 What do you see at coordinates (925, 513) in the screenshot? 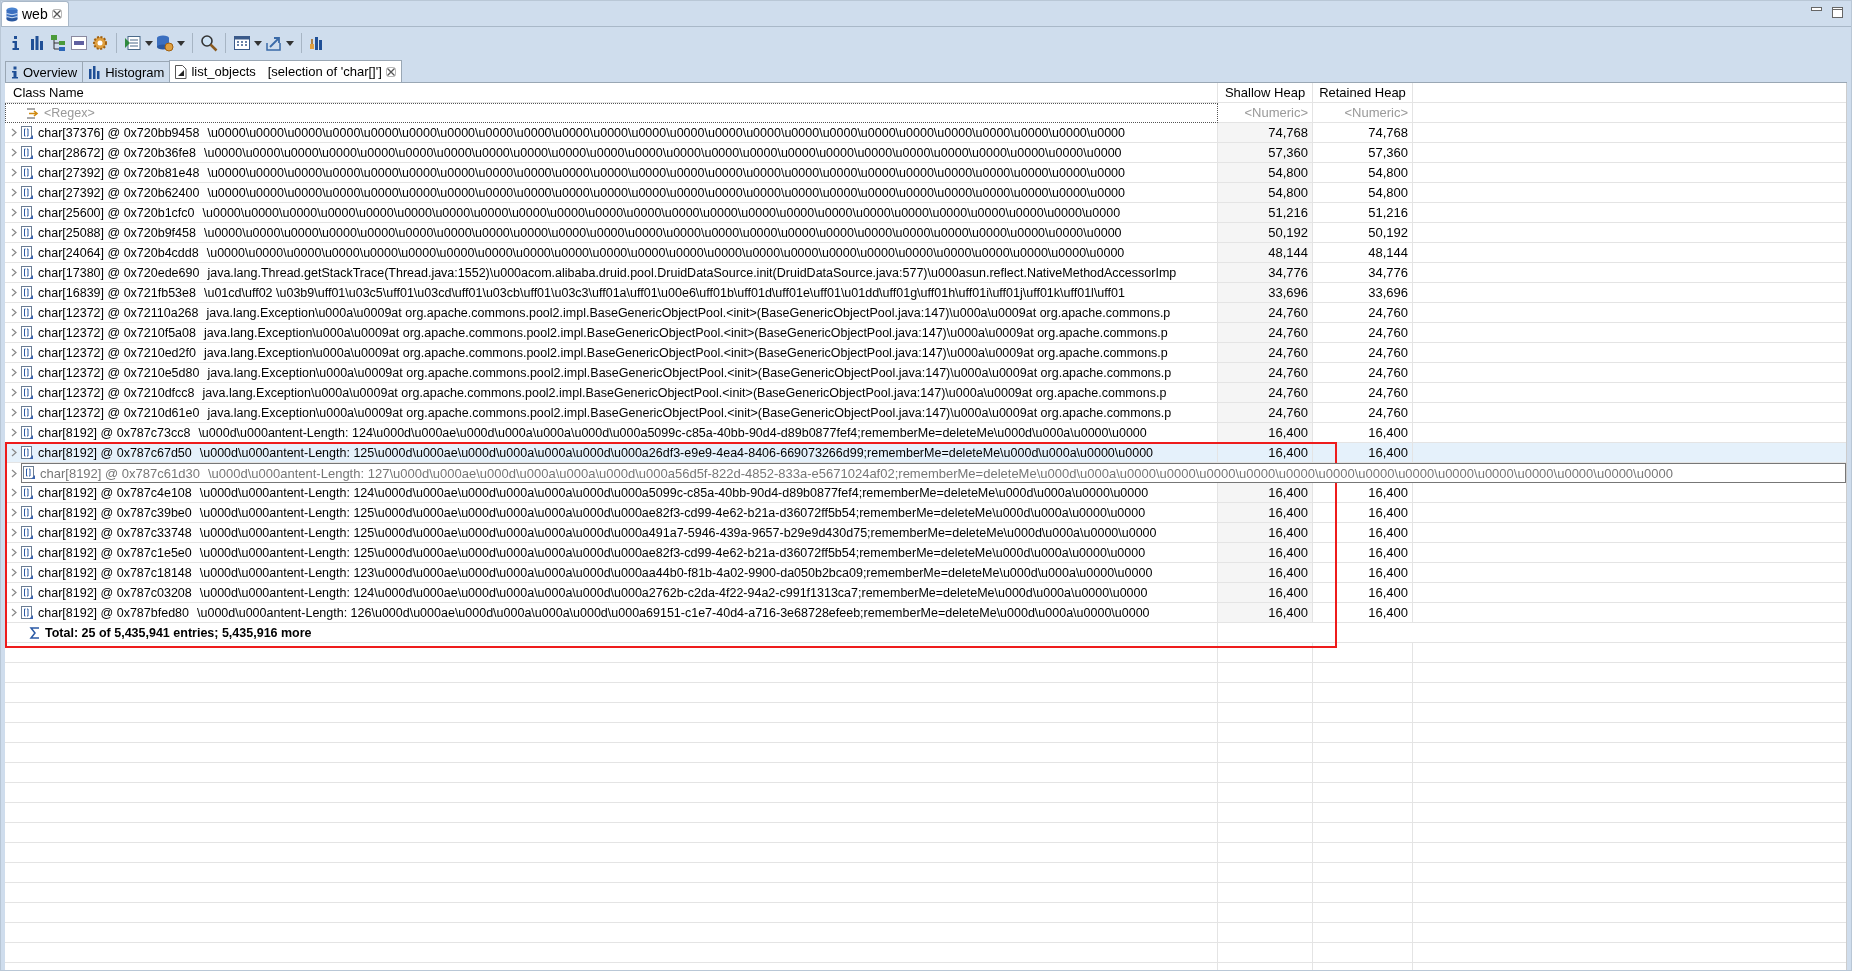
I see `table-row: char[8192] @ 0x787c39be0 \u000d\u000antent-Length: 125\u000d\u000ae\u000d\u000a\u000a\u000d\u000ae82f3-cd99-4e62-b21a-d36072ff5b54;rememberMe=deleteMe\u000d\u000a\u0000\u0000 16,400 16,400` at bounding box center [925, 513].